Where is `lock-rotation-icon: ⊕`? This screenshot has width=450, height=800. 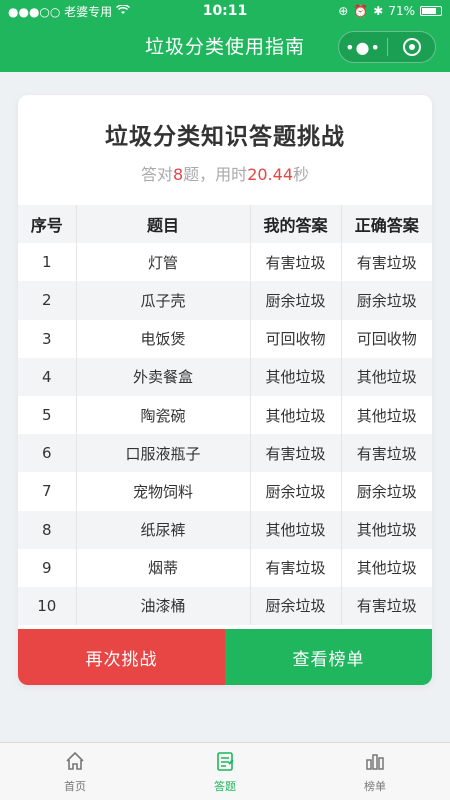 lock-rotation-icon: ⊕ is located at coordinates (343, 11).